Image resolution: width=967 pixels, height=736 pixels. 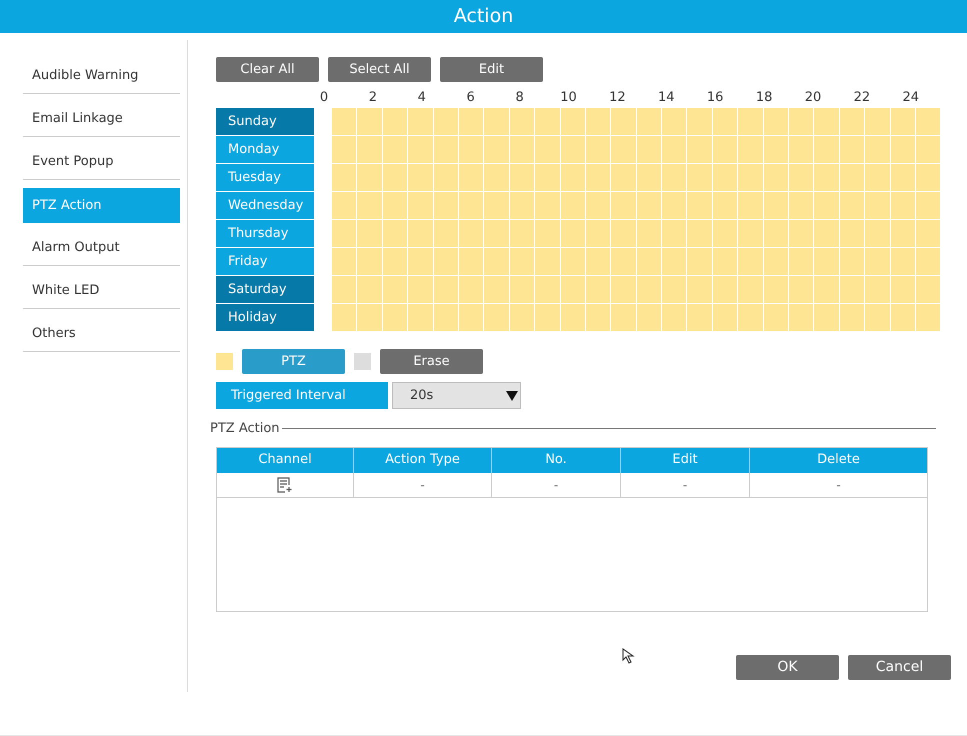 What do you see at coordinates (101, 334) in the screenshot?
I see `sidebar-item: Others` at bounding box center [101, 334].